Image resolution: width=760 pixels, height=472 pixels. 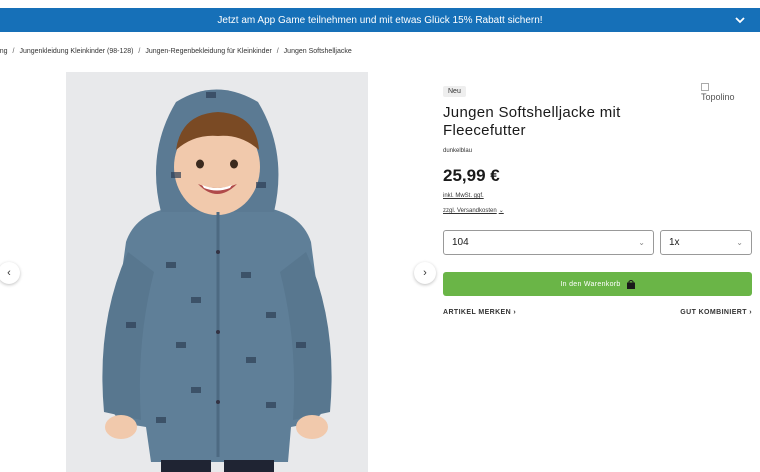 What do you see at coordinates (674, 242) in the screenshot?
I see `quantity-select-value: 1x` at bounding box center [674, 242].